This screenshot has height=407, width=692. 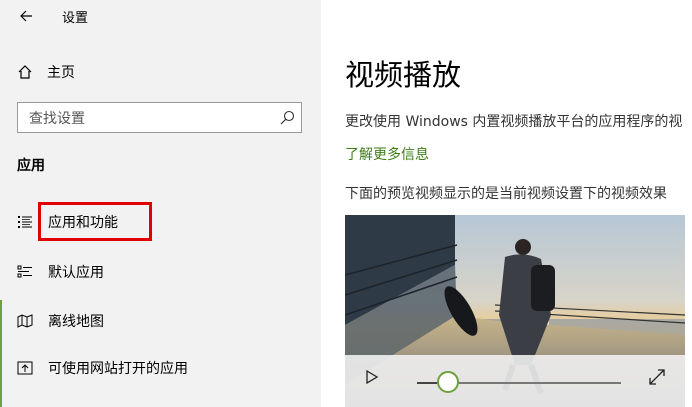 What do you see at coordinates (403, 75) in the screenshot?
I see `page-title: 视频播放` at bounding box center [403, 75].